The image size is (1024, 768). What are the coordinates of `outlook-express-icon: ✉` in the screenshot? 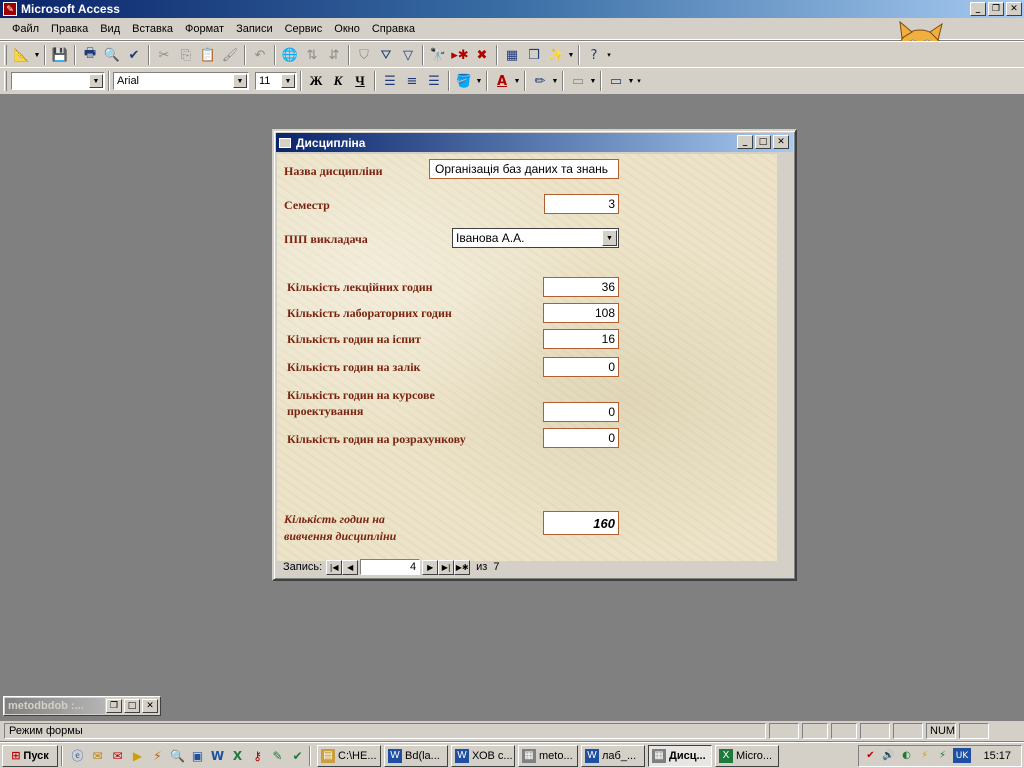 It's located at (97, 755).